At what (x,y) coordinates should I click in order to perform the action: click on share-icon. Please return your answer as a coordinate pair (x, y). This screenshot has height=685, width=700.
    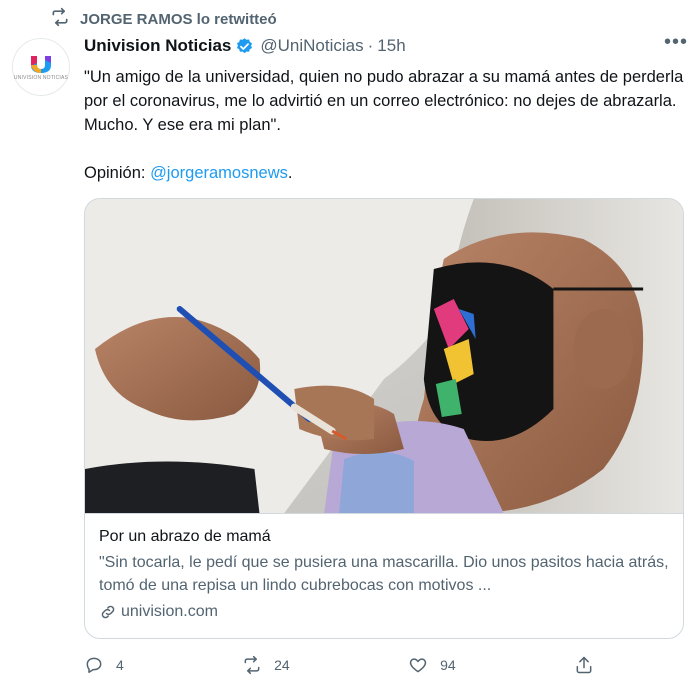
    Looking at the image, I should click on (584, 665).